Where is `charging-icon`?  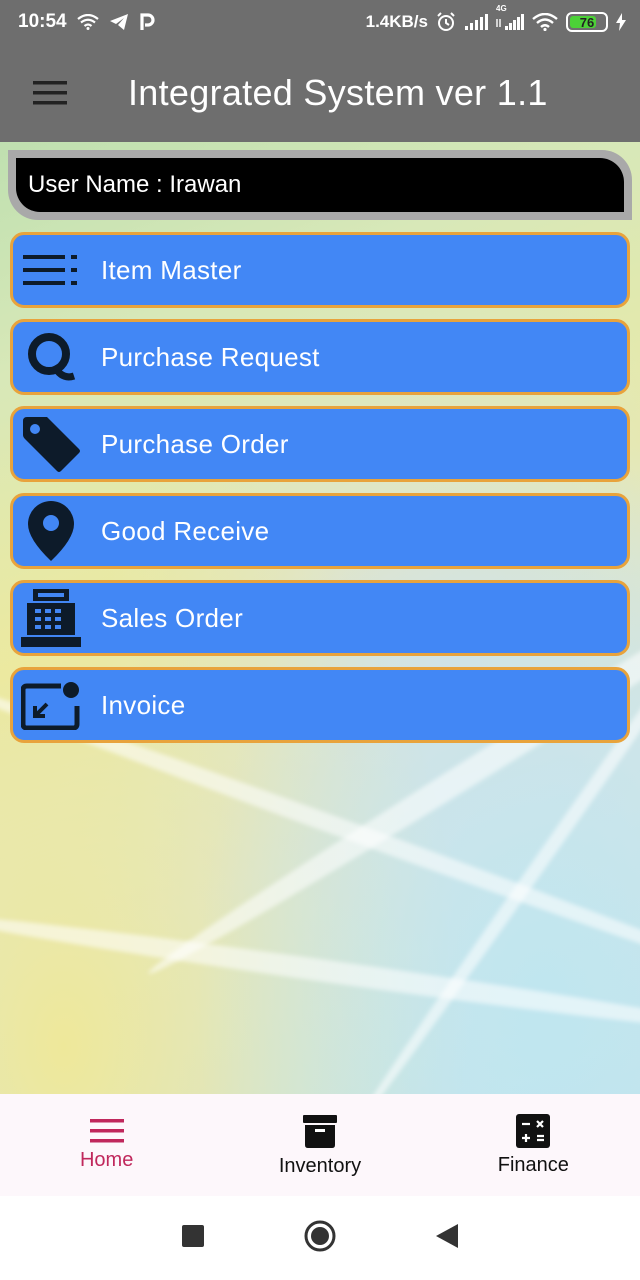 charging-icon is located at coordinates (621, 22).